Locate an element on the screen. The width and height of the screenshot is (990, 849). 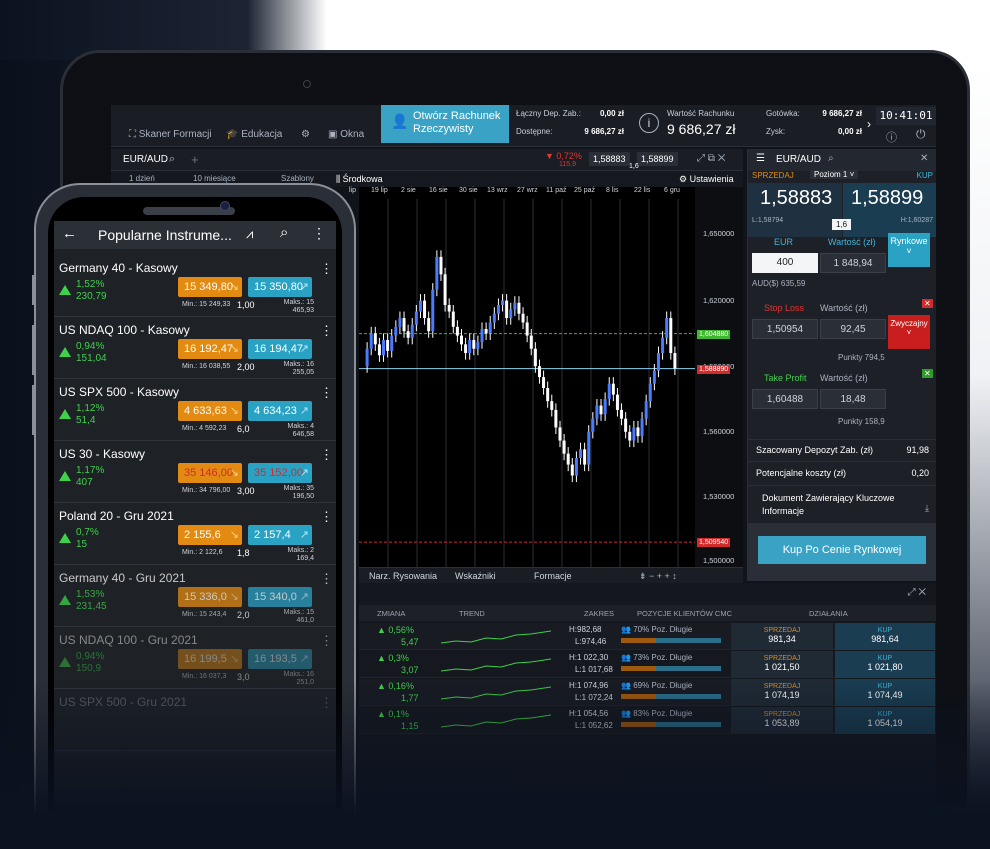
settings-gear-button: ⚙ is located at coordinates (305, 135).